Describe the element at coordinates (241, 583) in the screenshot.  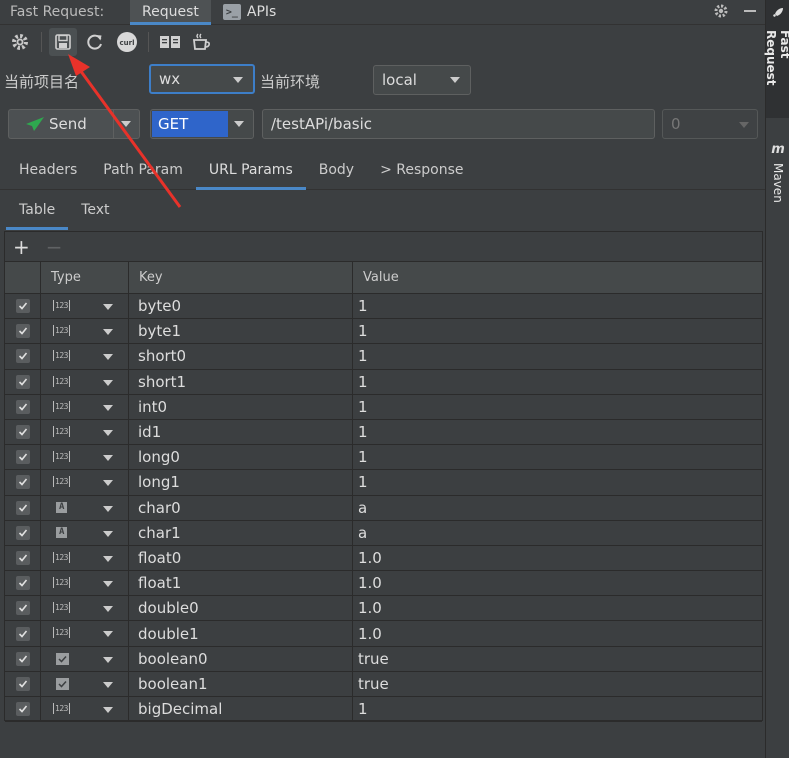
I see `row-key: float1` at that location.